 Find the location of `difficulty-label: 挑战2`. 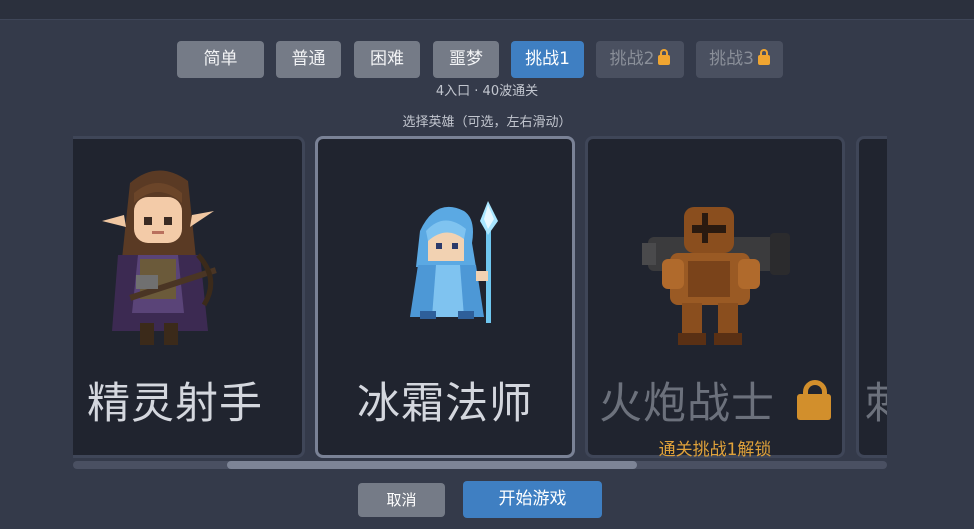

difficulty-label: 挑战2 is located at coordinates (632, 59).